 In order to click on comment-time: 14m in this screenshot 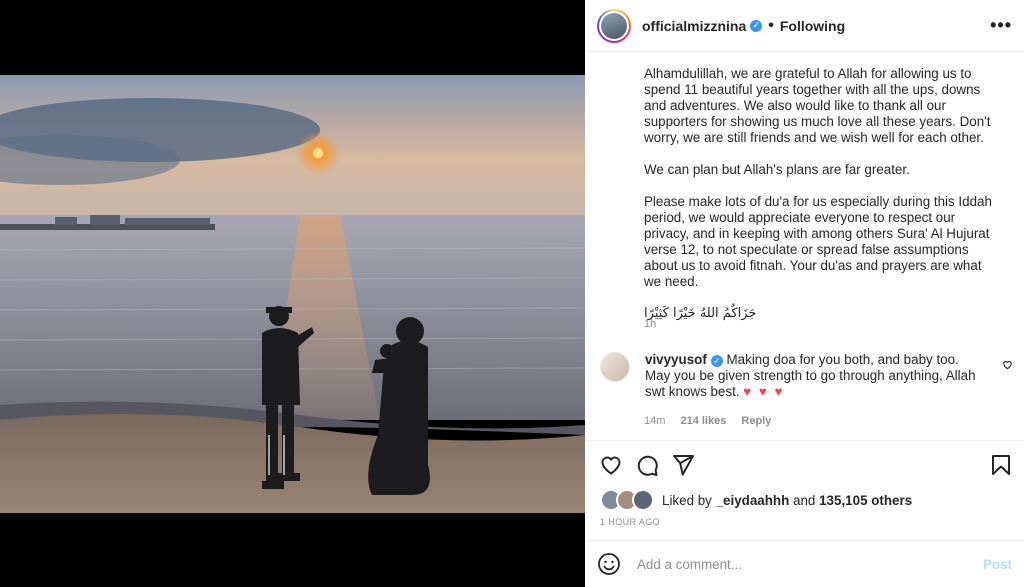, I will do `click(654, 421)`.